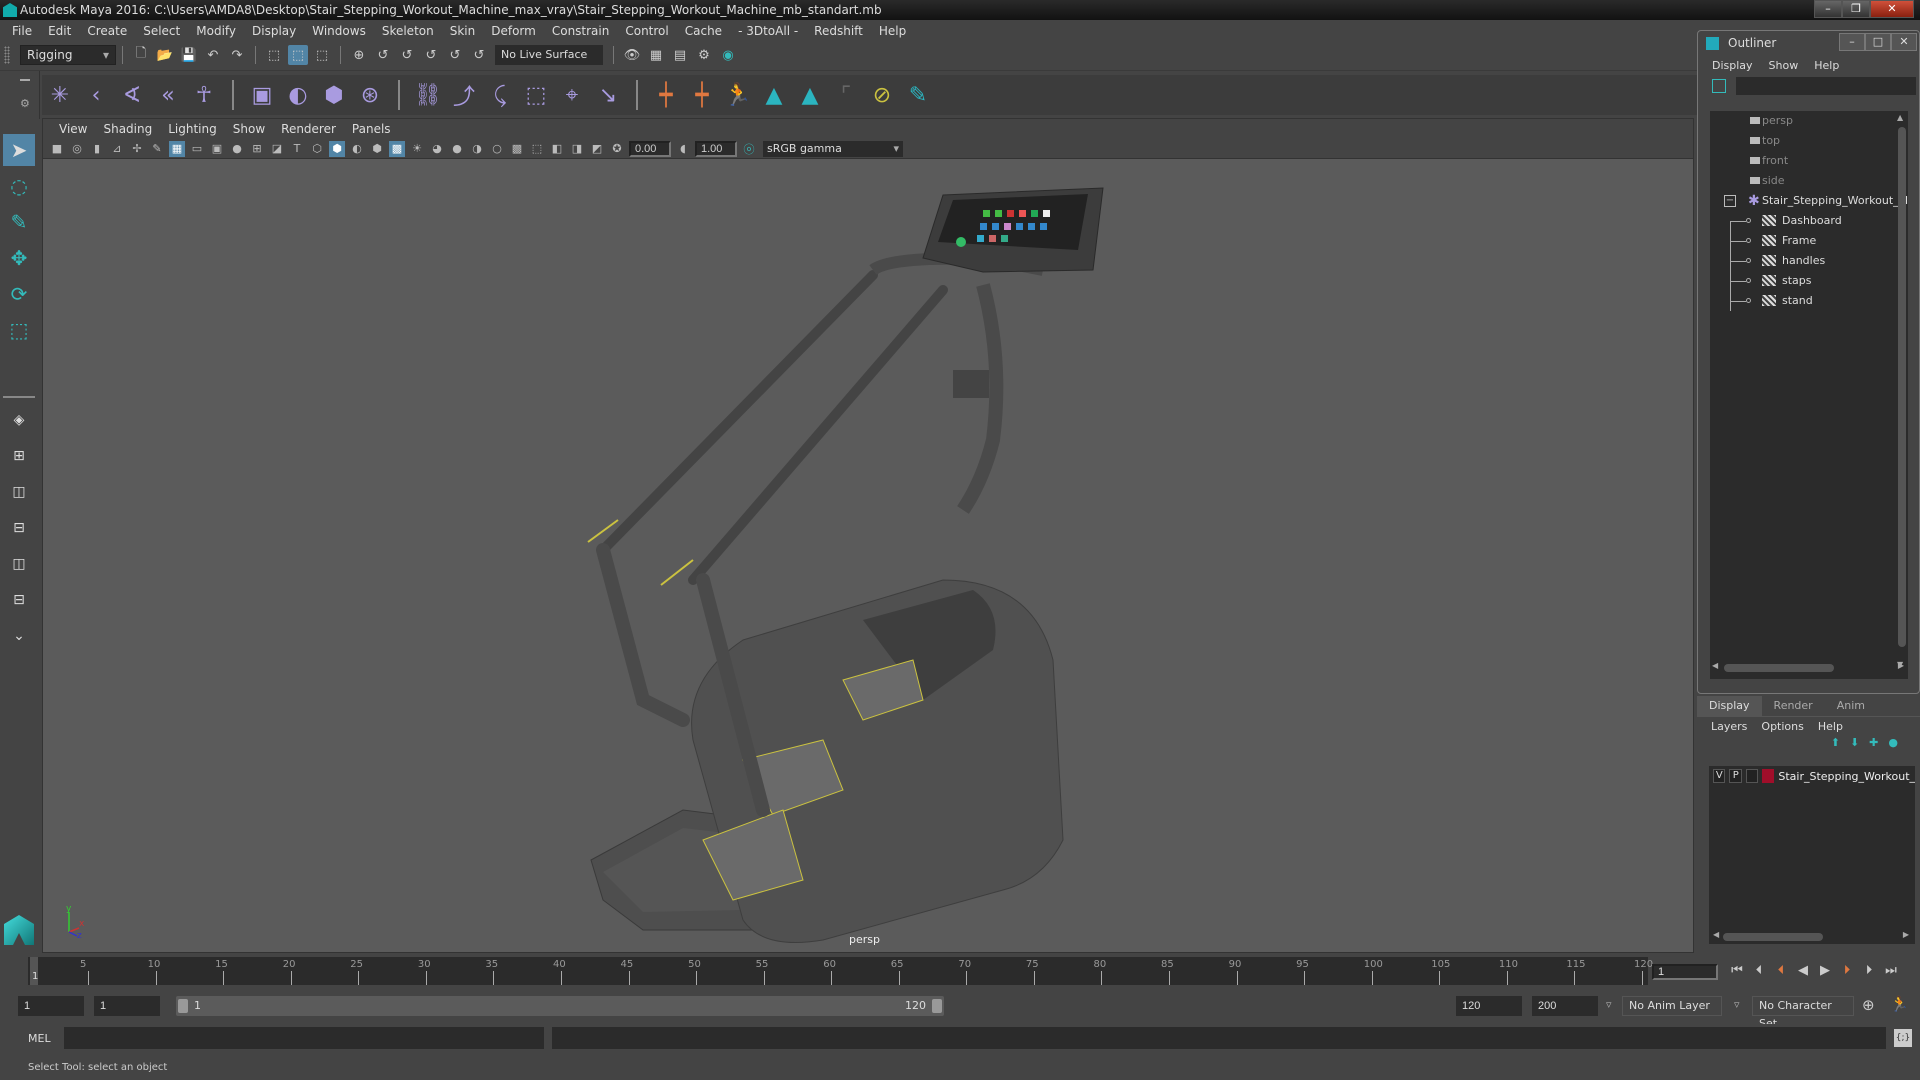  Describe the element at coordinates (1892, 9) in the screenshot. I see `close-button: ✕` at that location.